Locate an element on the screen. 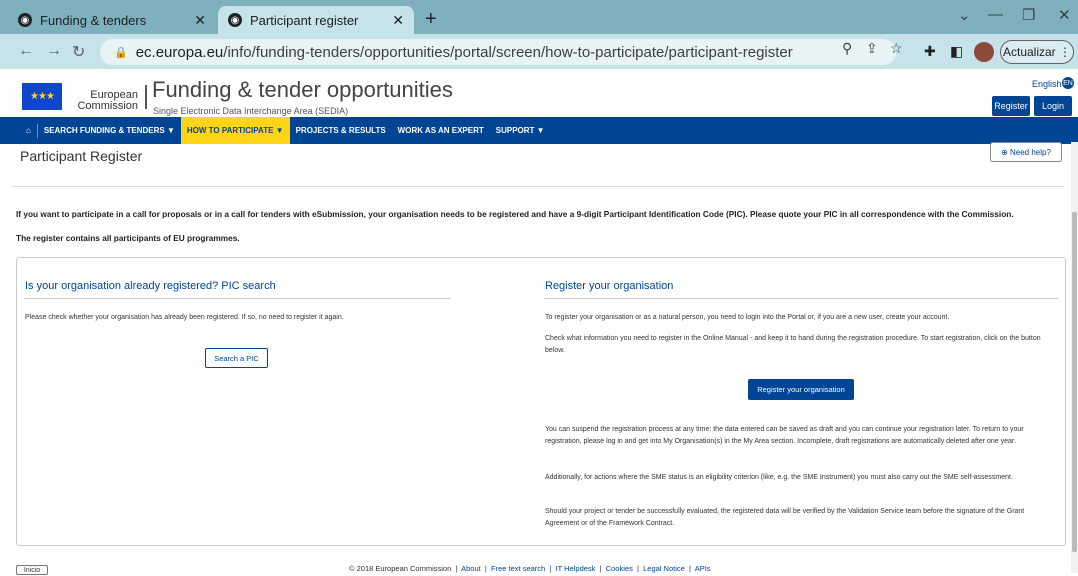  register-organisation-button: Register your organisation is located at coordinates (801, 389).